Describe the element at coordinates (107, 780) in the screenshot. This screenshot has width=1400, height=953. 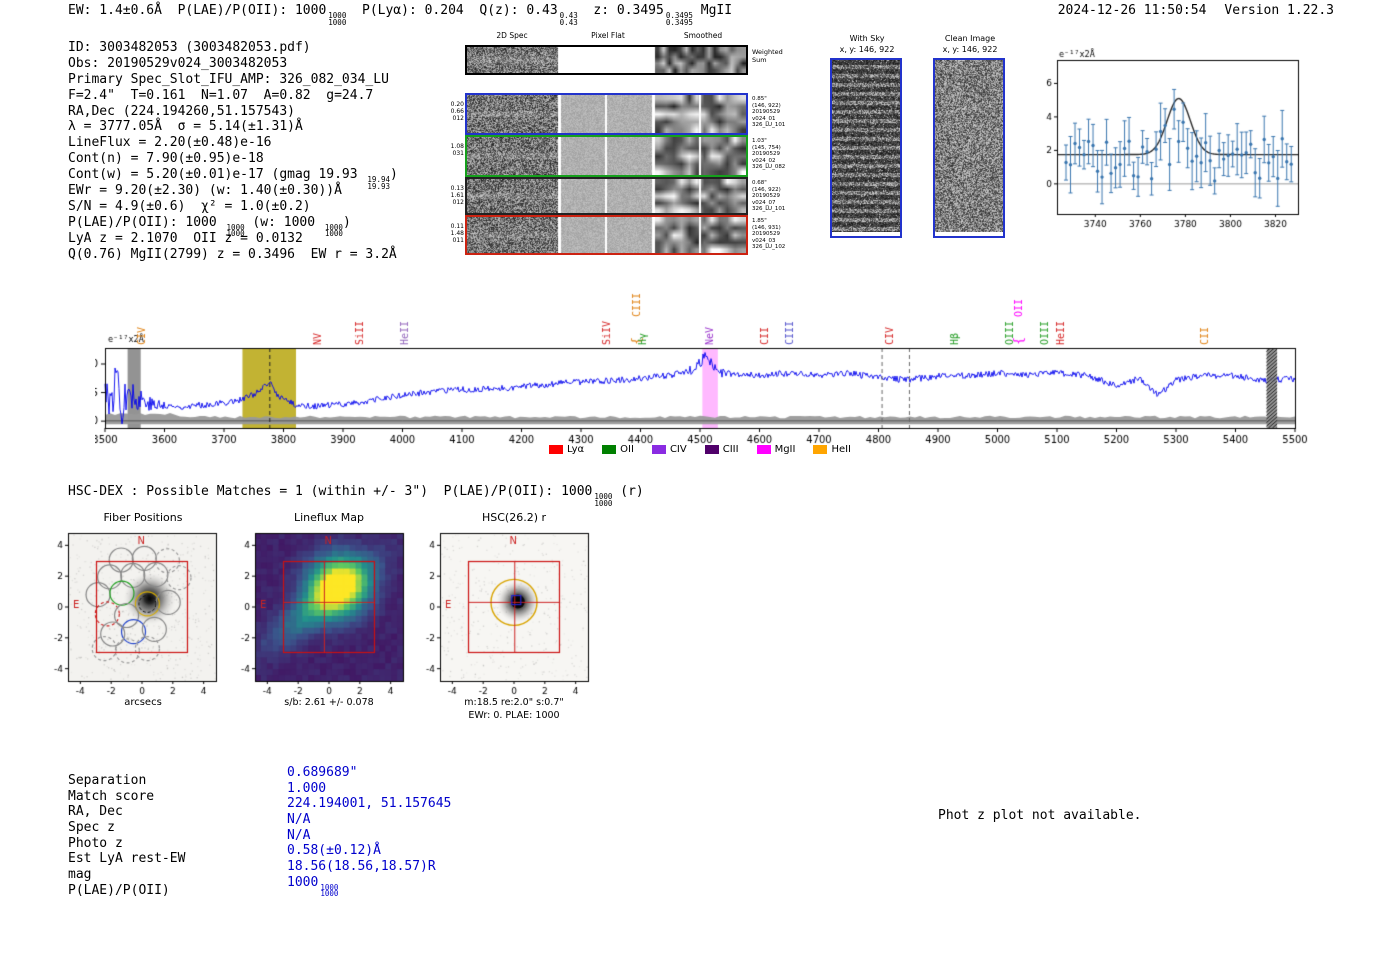
I see `match-row-label-0: Separation` at that location.